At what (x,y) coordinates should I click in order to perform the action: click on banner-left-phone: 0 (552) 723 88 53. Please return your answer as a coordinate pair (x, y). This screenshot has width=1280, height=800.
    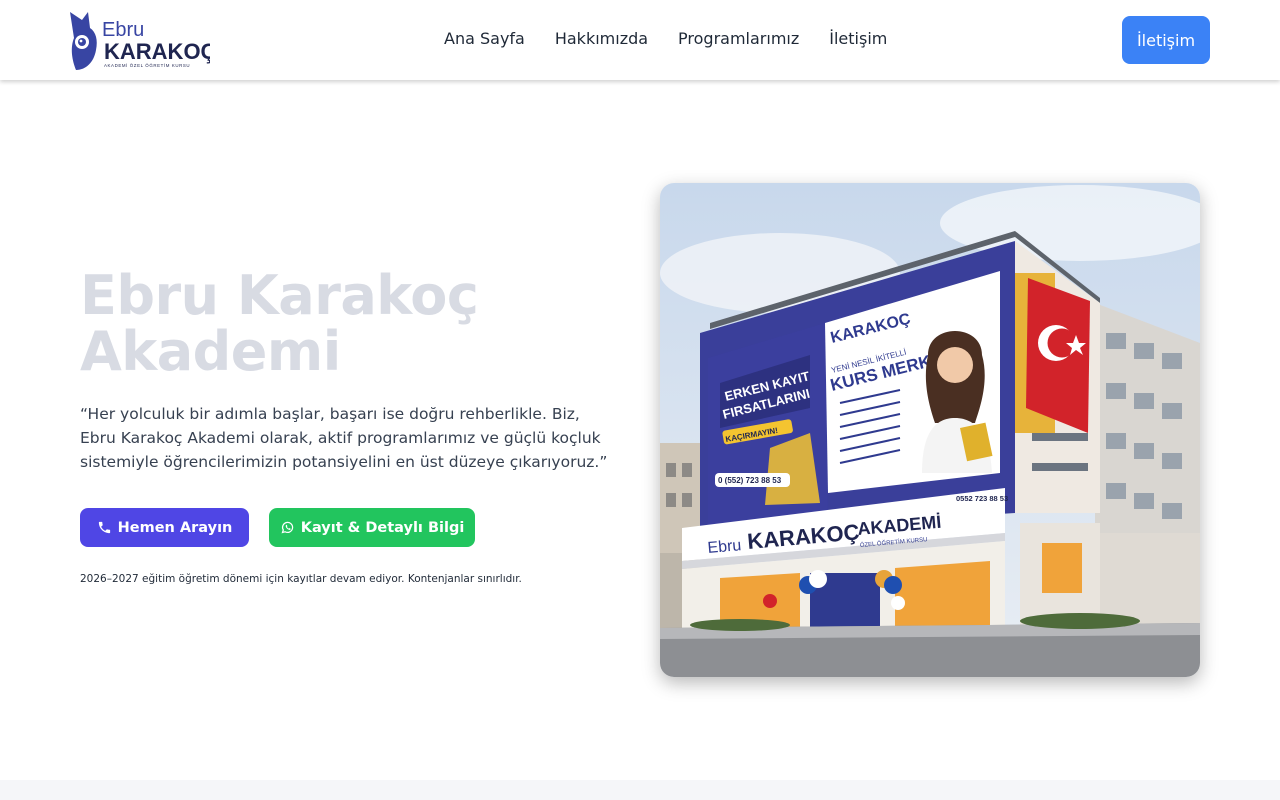
    Looking at the image, I should click on (750, 480).